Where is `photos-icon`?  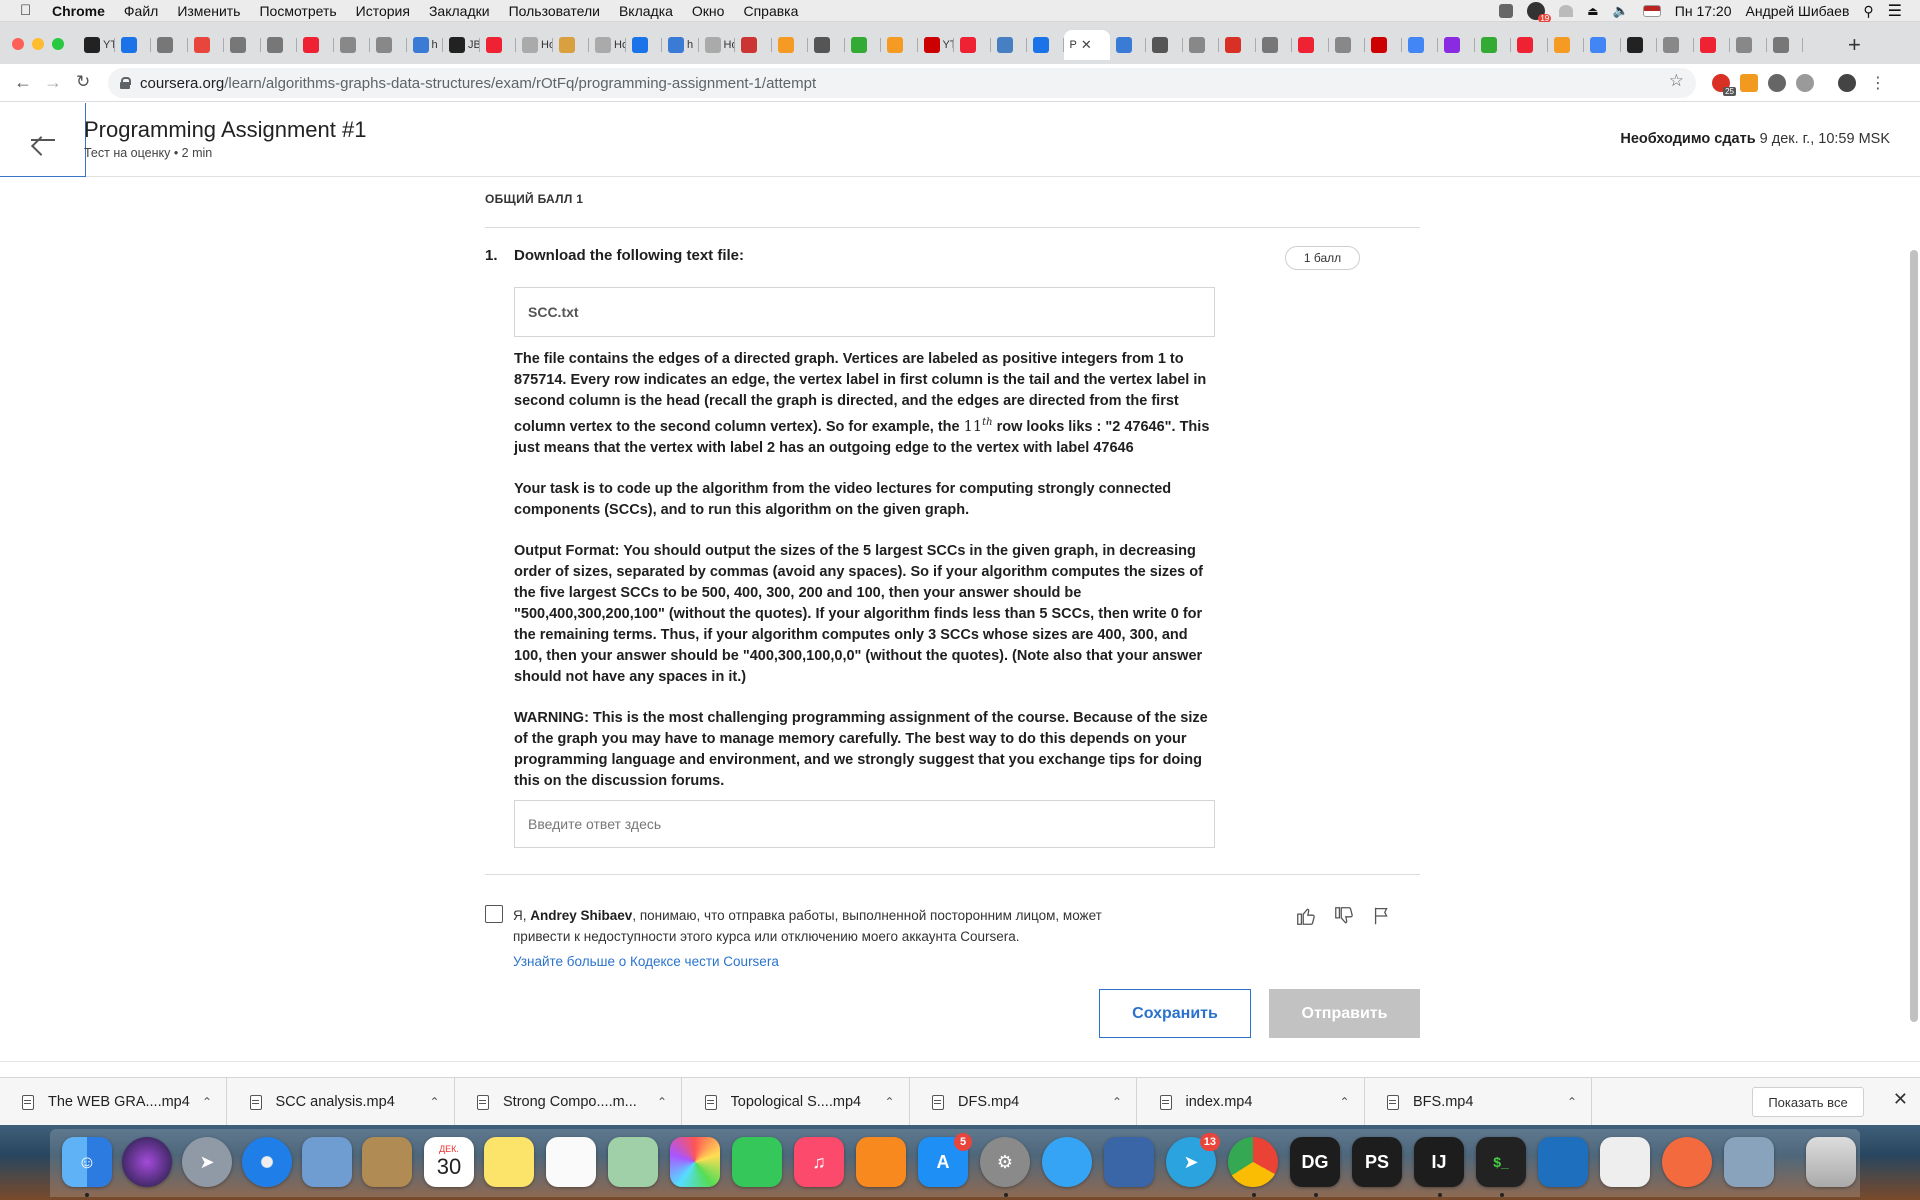 photos-icon is located at coordinates (695, 1162).